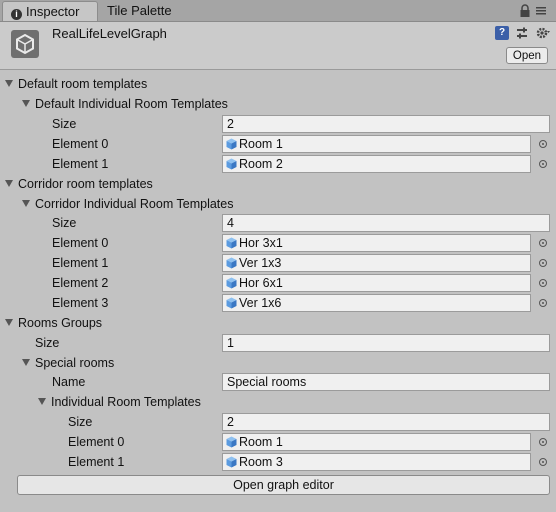  I want to click on foldout-label: Rooms Groups, so click(60, 323).